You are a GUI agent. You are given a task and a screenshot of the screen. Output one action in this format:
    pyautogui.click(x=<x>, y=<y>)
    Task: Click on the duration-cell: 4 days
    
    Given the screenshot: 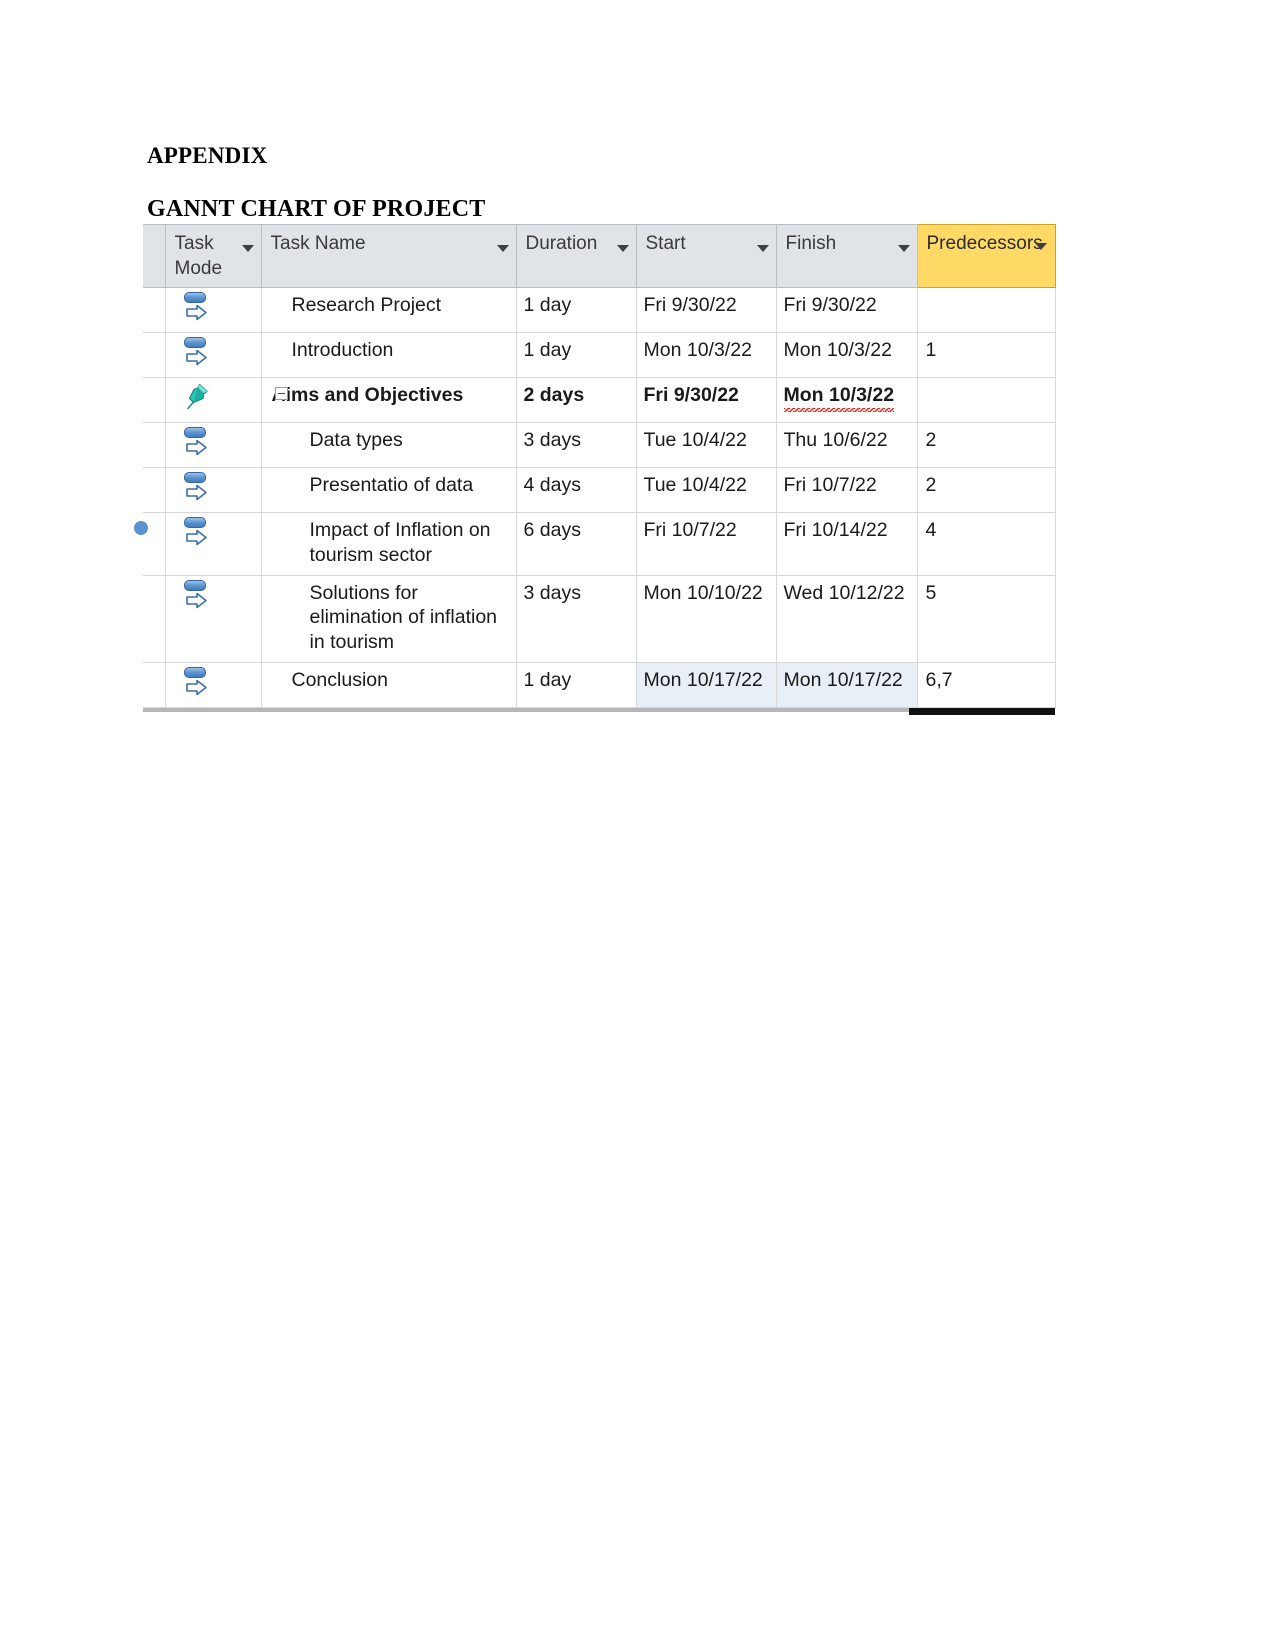 What is the action you would take?
    pyautogui.click(x=576, y=490)
    